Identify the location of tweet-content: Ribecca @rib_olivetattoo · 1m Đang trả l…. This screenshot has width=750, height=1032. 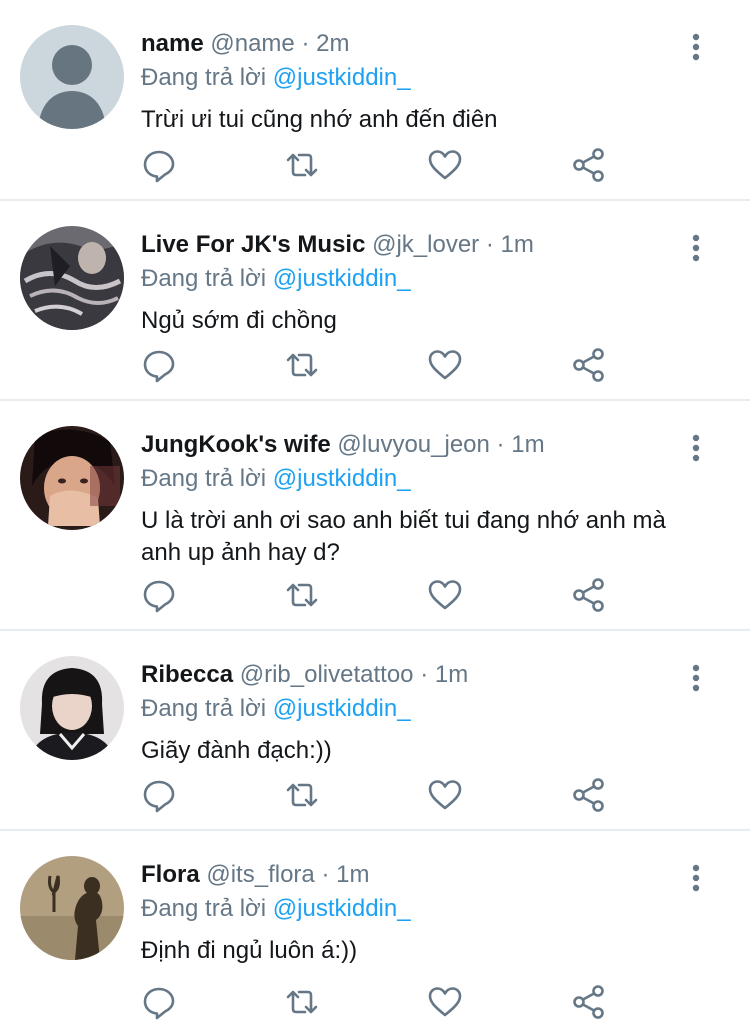
(415, 713).